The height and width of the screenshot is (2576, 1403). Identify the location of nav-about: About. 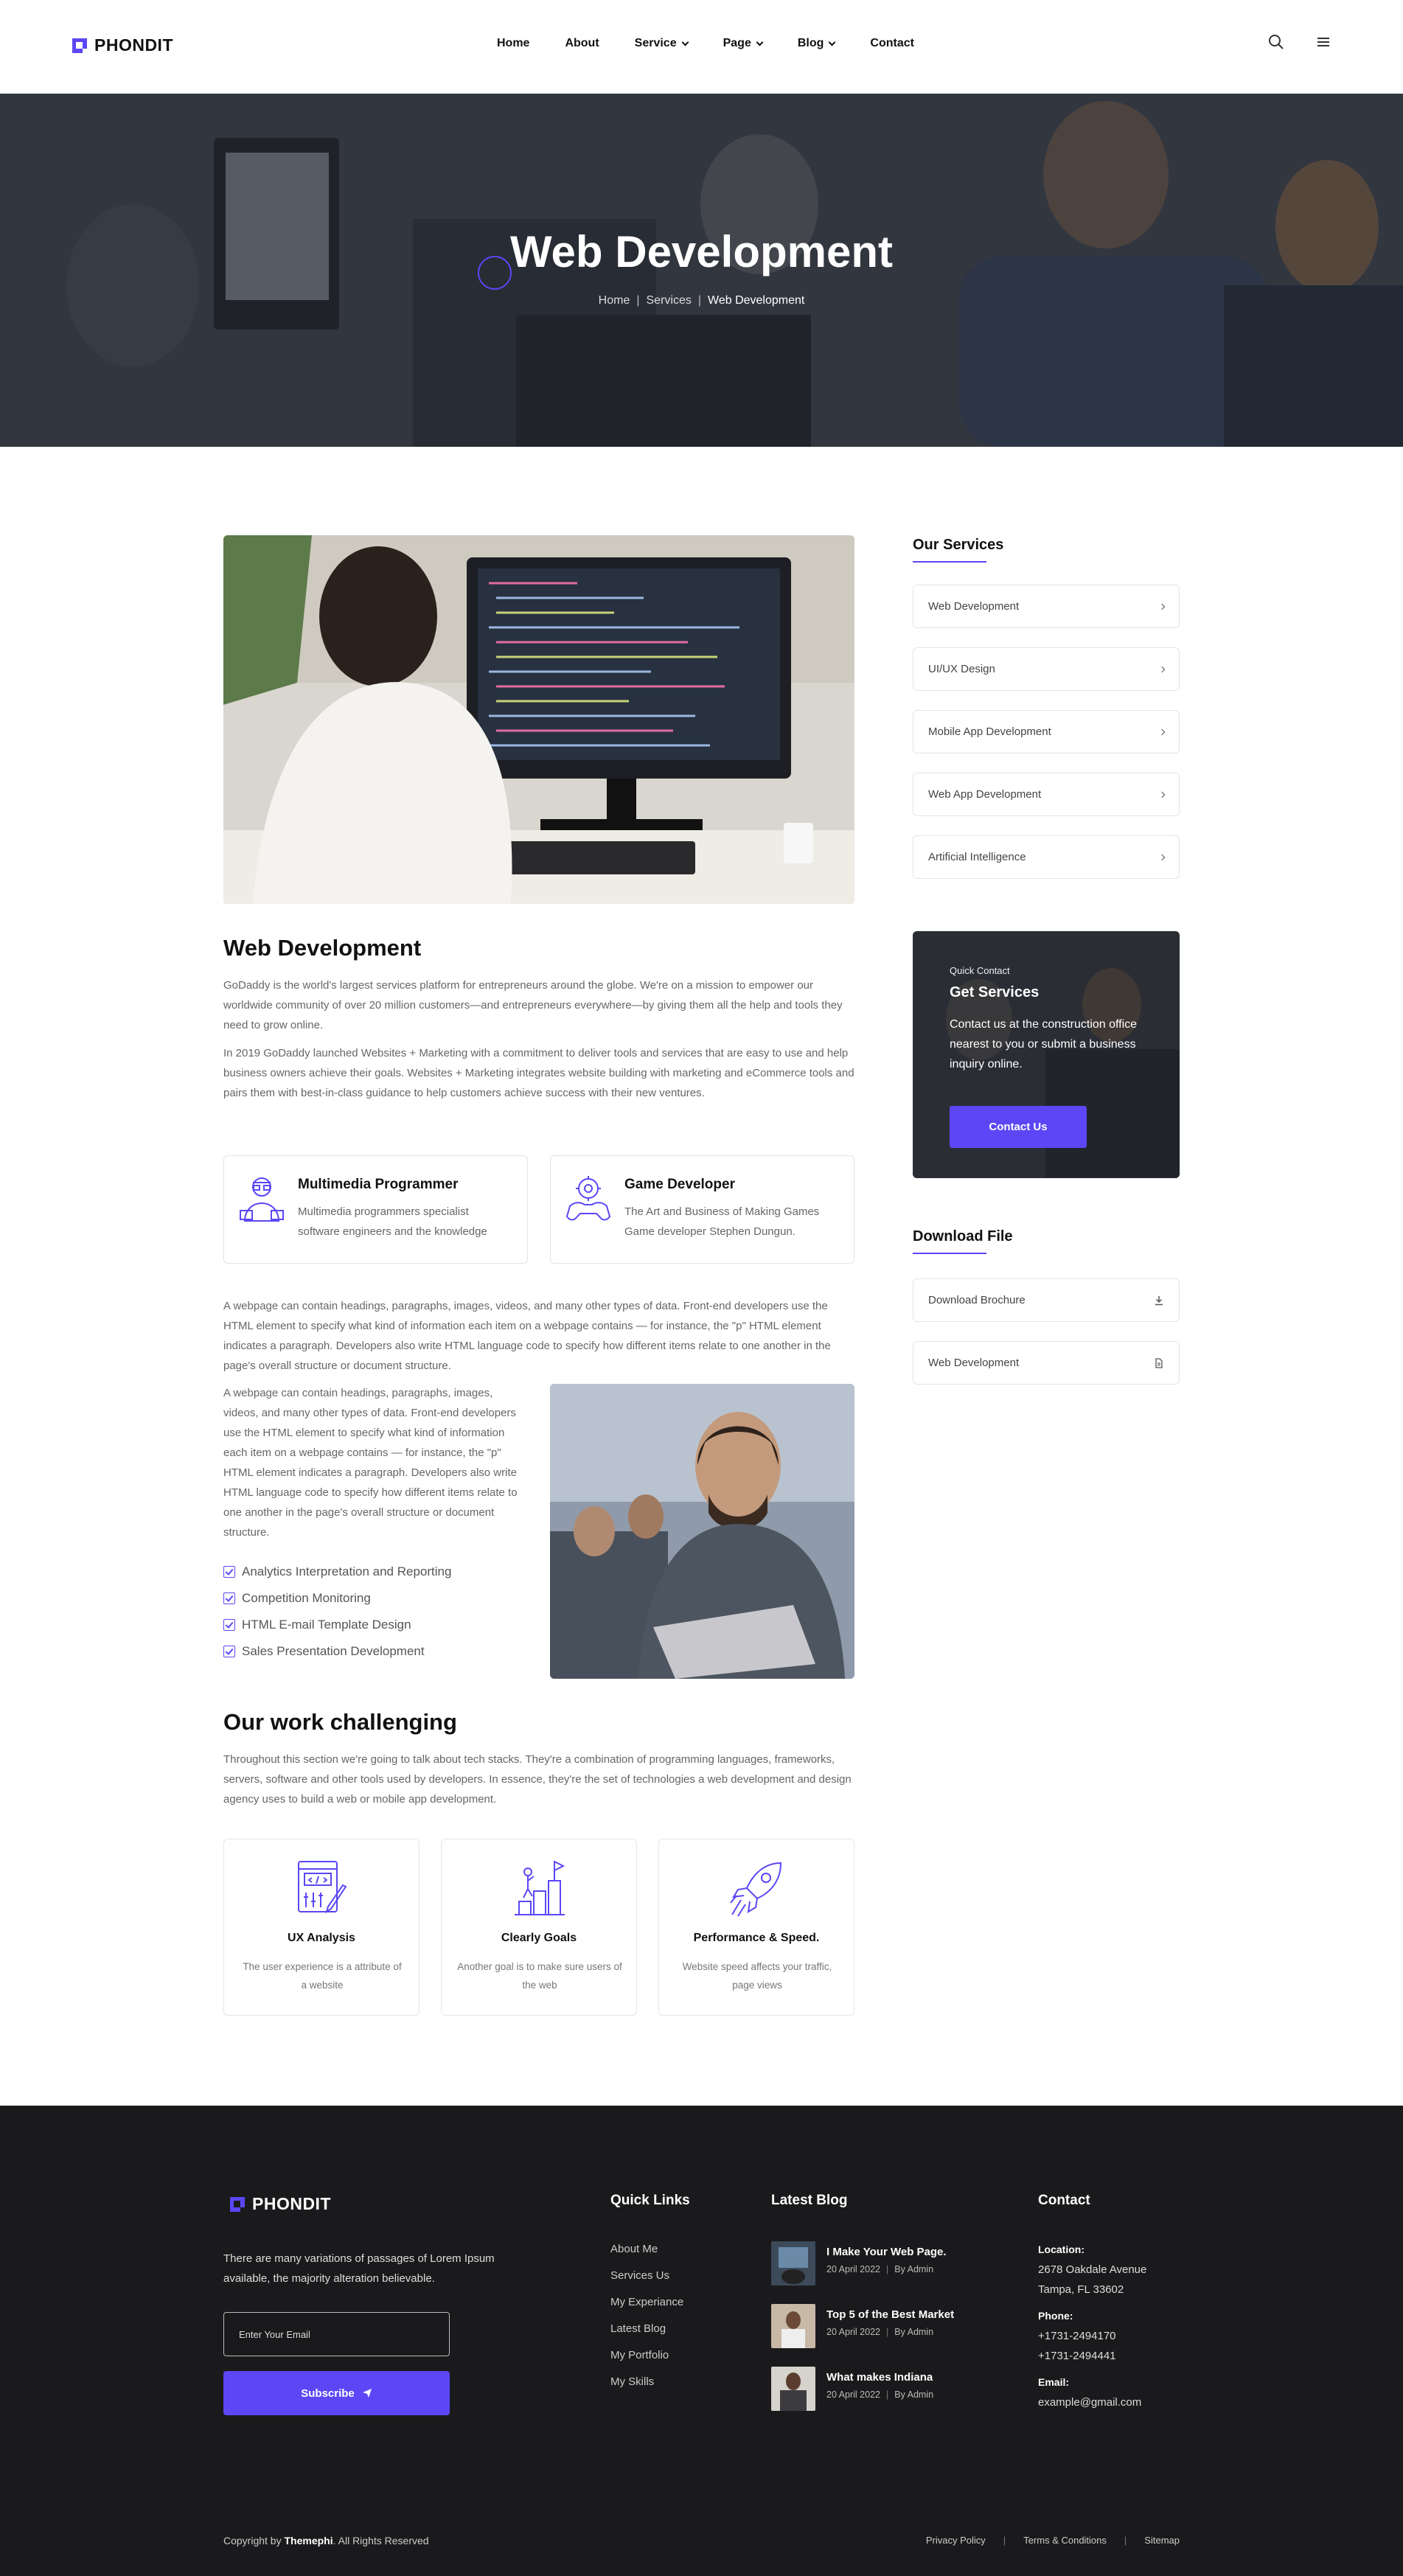
(582, 43).